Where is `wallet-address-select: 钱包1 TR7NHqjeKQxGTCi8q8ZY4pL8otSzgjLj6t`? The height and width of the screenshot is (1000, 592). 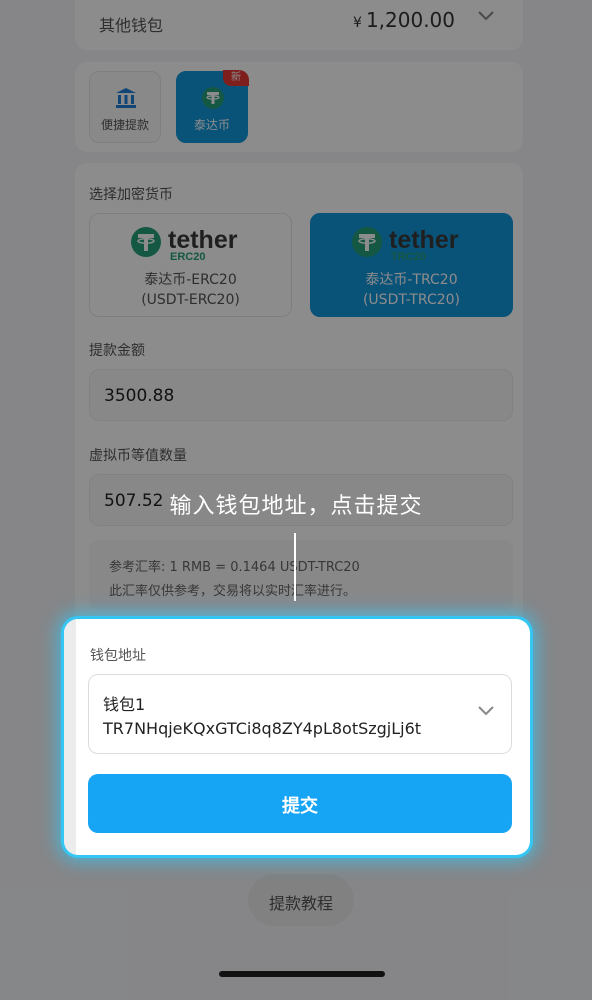 wallet-address-select: 钱包1 TR7NHqjeKQxGTCi8q8ZY4pL8otSzgjLj6t is located at coordinates (300, 714).